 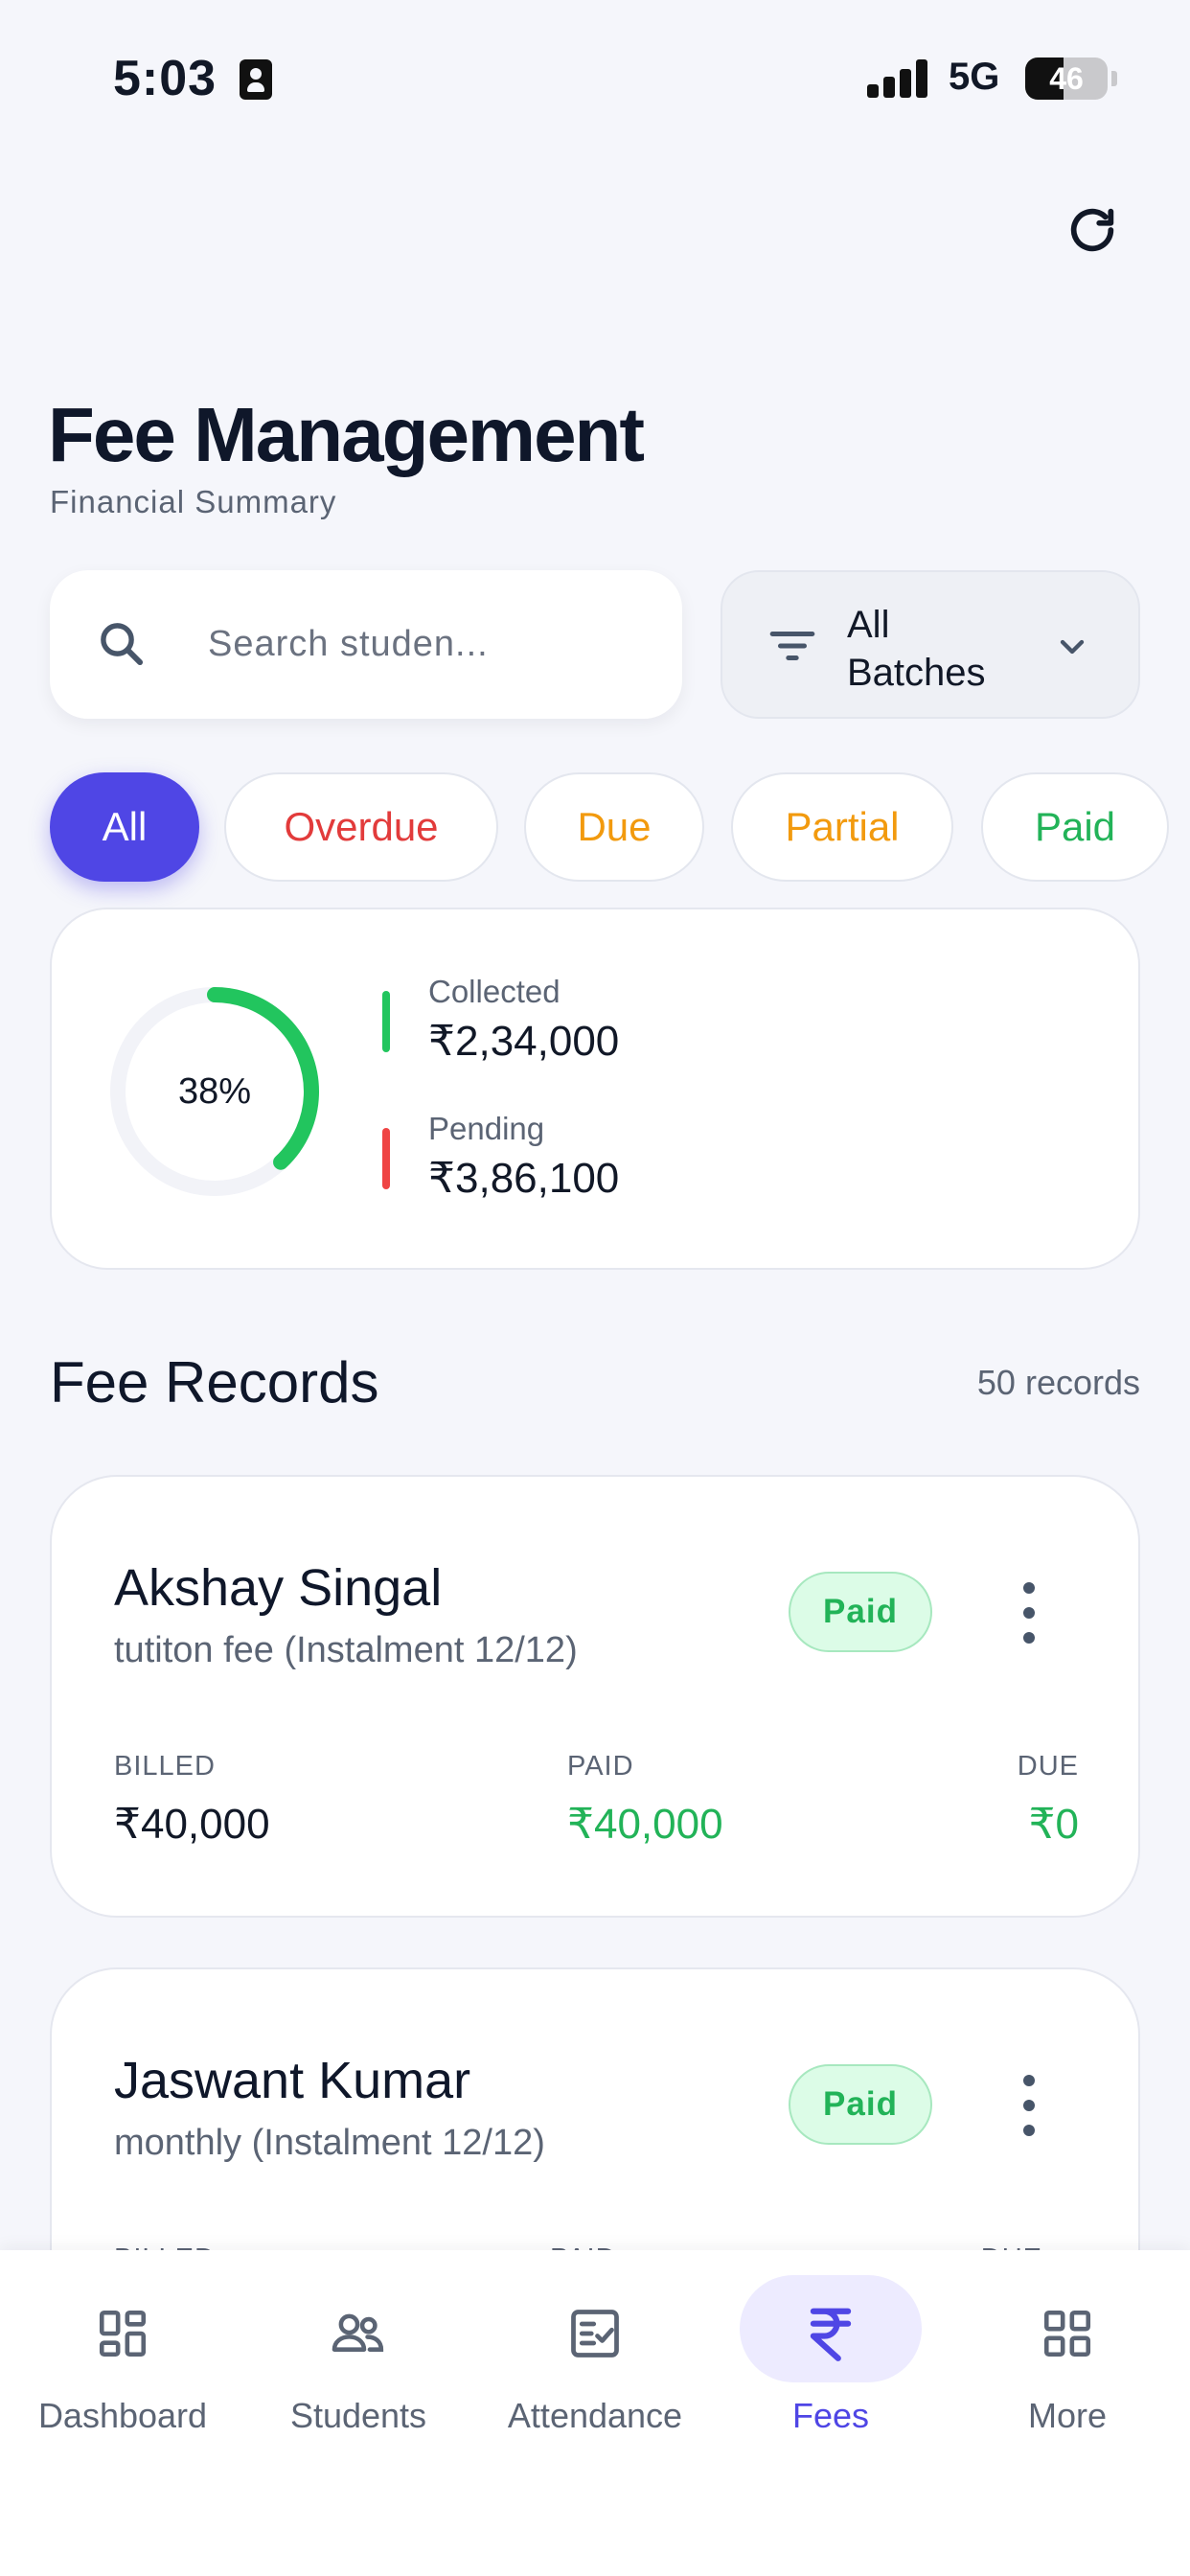 What do you see at coordinates (123, 2333) in the screenshot?
I see `dashboard-icon` at bounding box center [123, 2333].